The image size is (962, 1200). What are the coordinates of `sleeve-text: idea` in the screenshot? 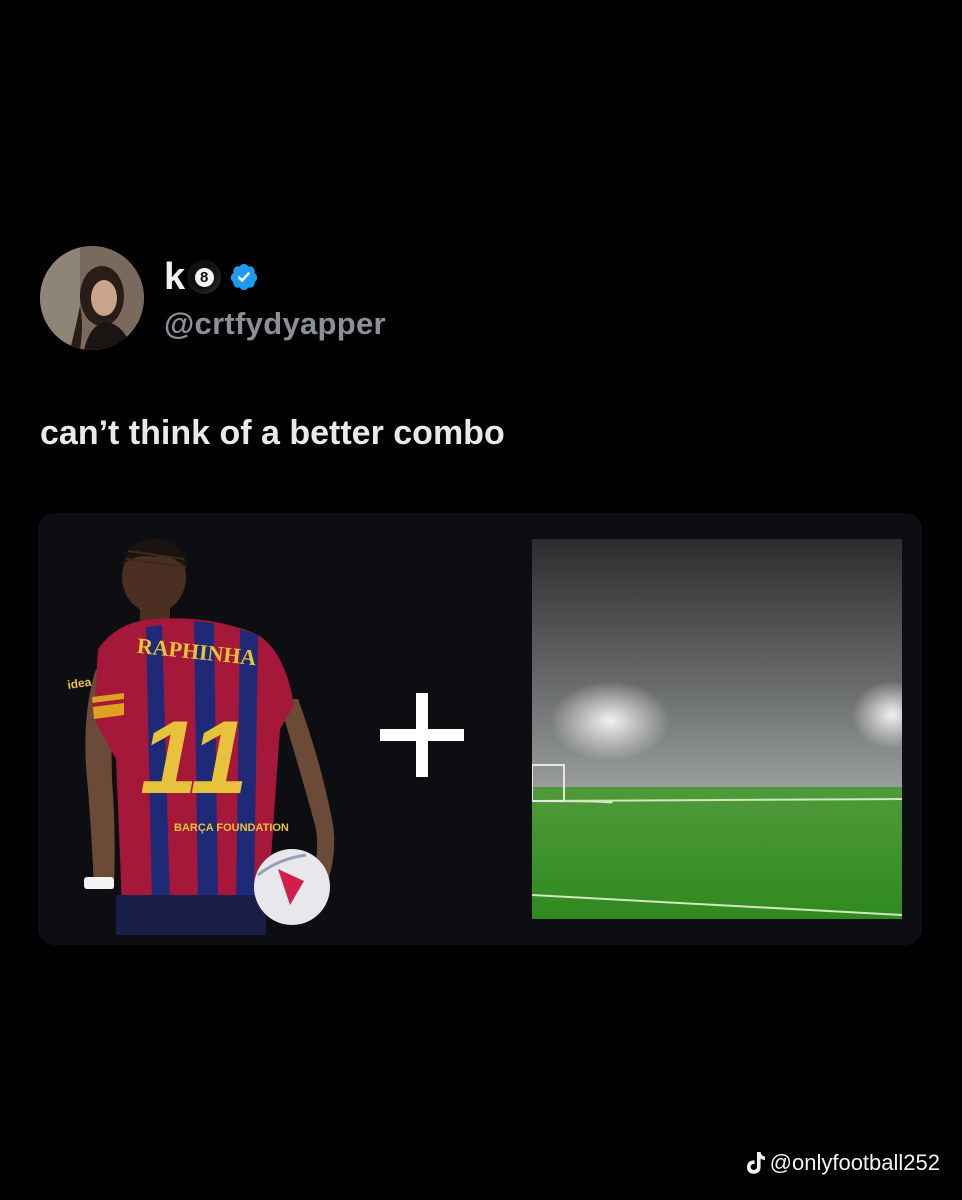 It's located at (79, 683).